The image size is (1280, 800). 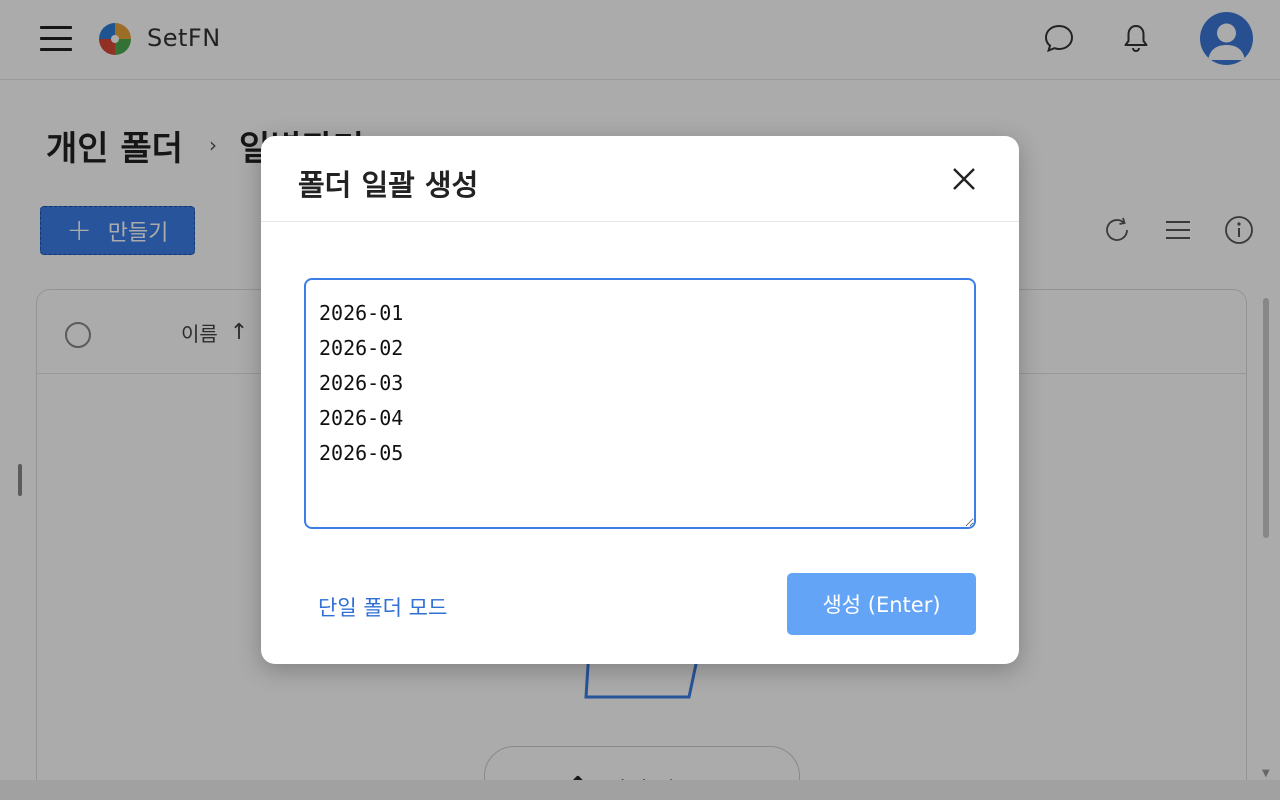 What do you see at coordinates (640, 179) in the screenshot?
I see `dialog-header: 폴더 일괄 생성` at bounding box center [640, 179].